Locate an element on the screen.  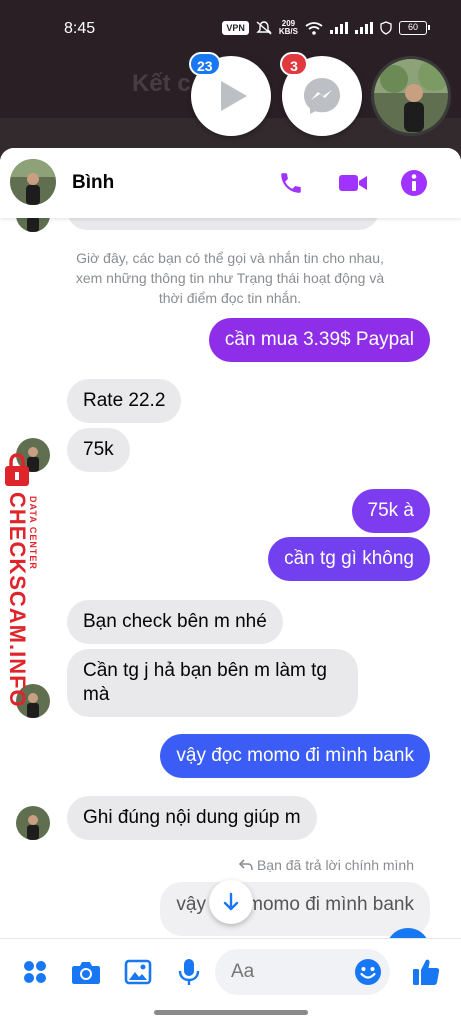
image-icon is located at coordinates (138, 972).